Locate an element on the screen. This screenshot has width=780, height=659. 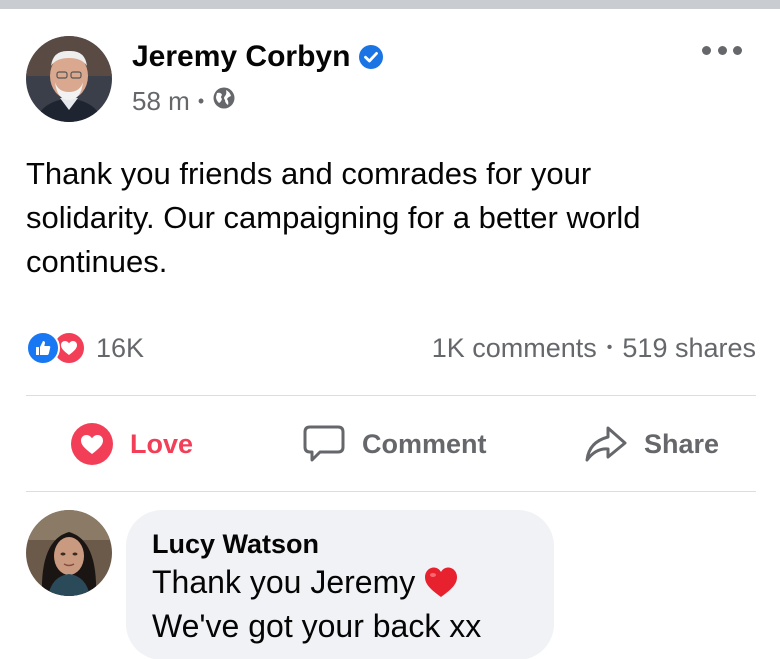
heart-icon is located at coordinates (92, 444).